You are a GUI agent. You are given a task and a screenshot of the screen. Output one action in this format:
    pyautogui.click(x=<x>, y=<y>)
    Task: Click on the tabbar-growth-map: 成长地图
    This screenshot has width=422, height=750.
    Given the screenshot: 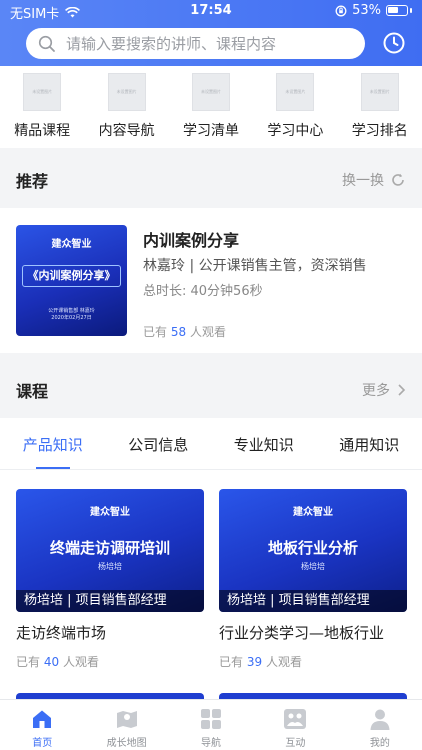 What is the action you would take?
    pyautogui.click(x=126, y=725)
    